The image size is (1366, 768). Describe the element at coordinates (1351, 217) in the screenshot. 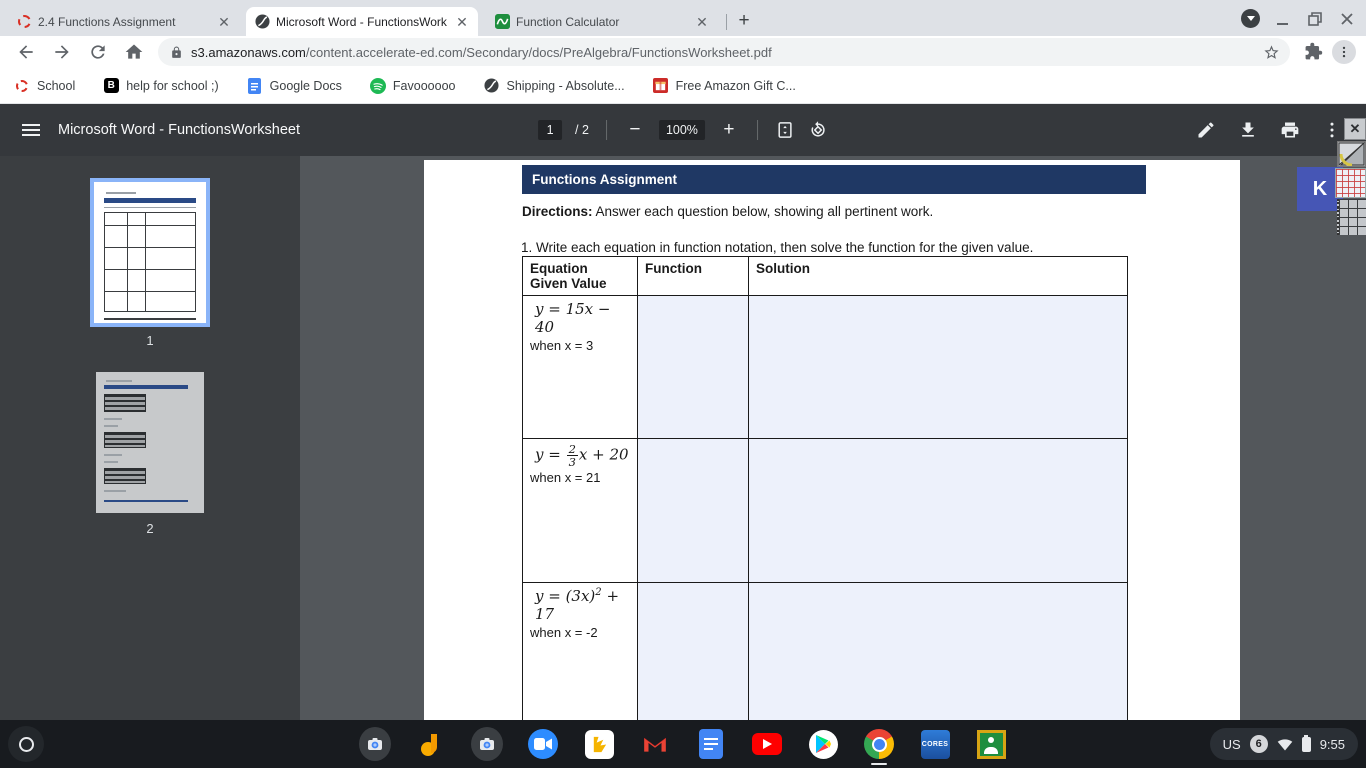

I see `overlay-table-grid-icon` at that location.